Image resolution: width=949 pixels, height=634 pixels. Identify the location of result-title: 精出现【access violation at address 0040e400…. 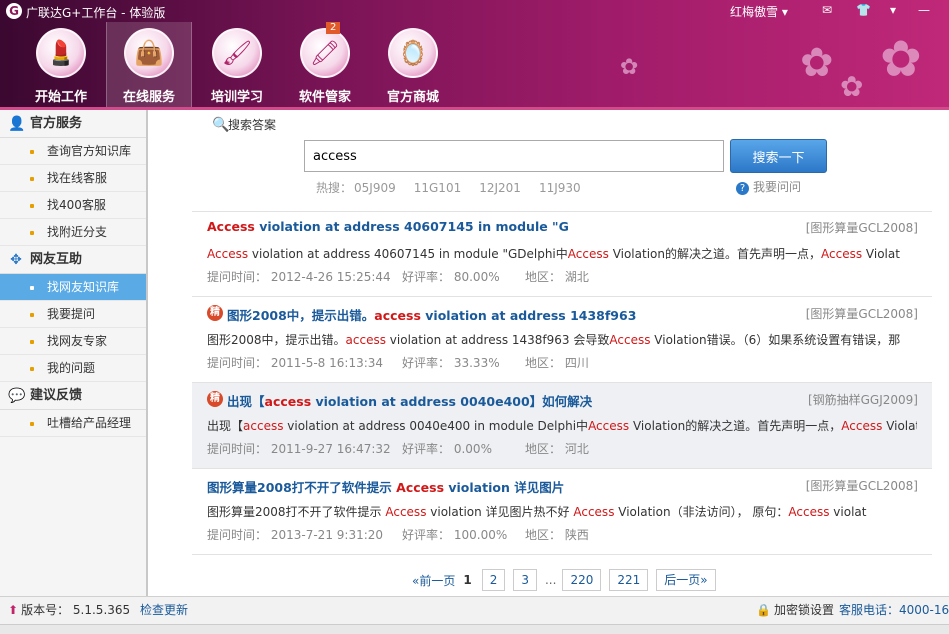
(399, 400).